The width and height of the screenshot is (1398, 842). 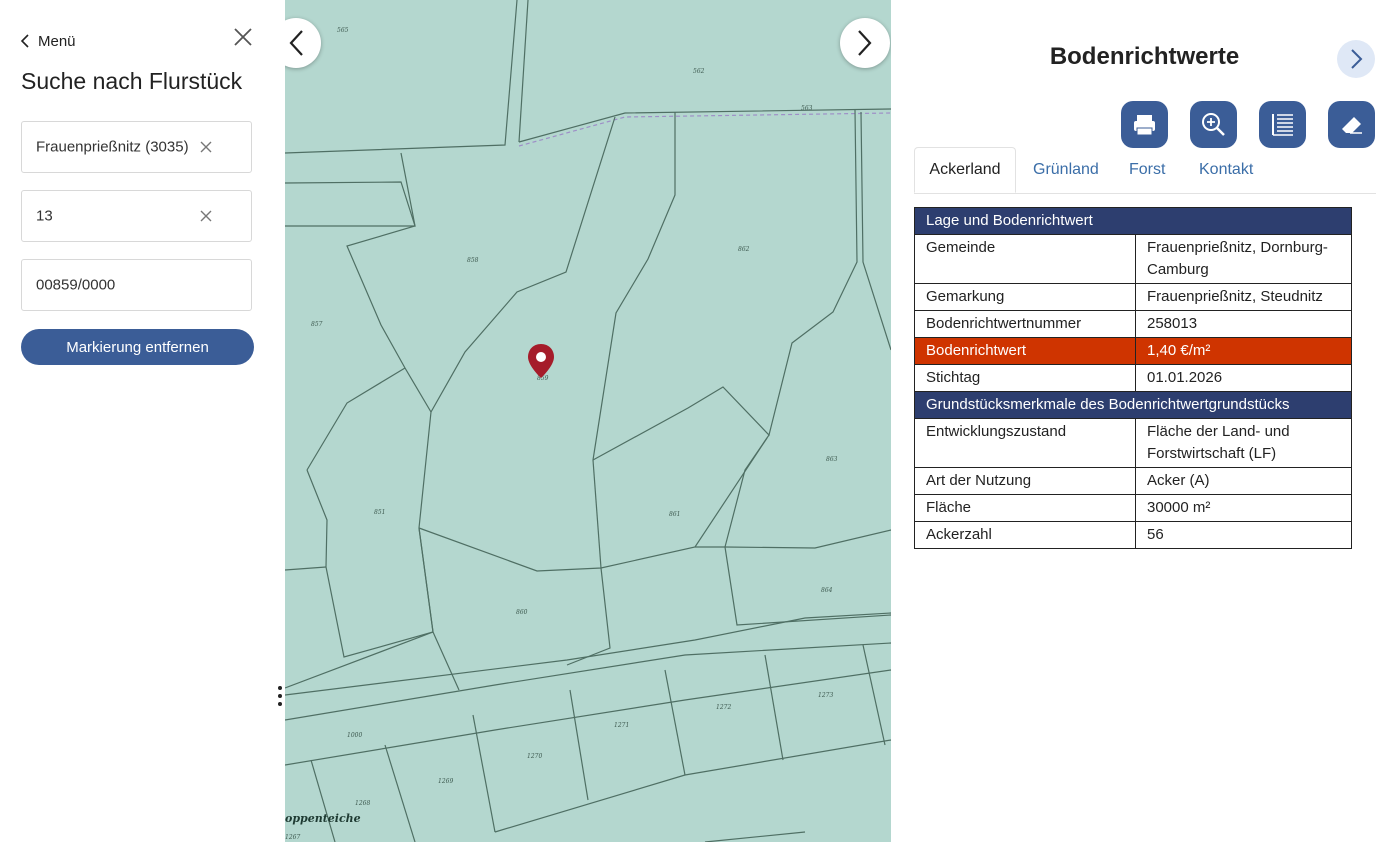 I want to click on parcel-label: 1271, so click(x=621, y=725).